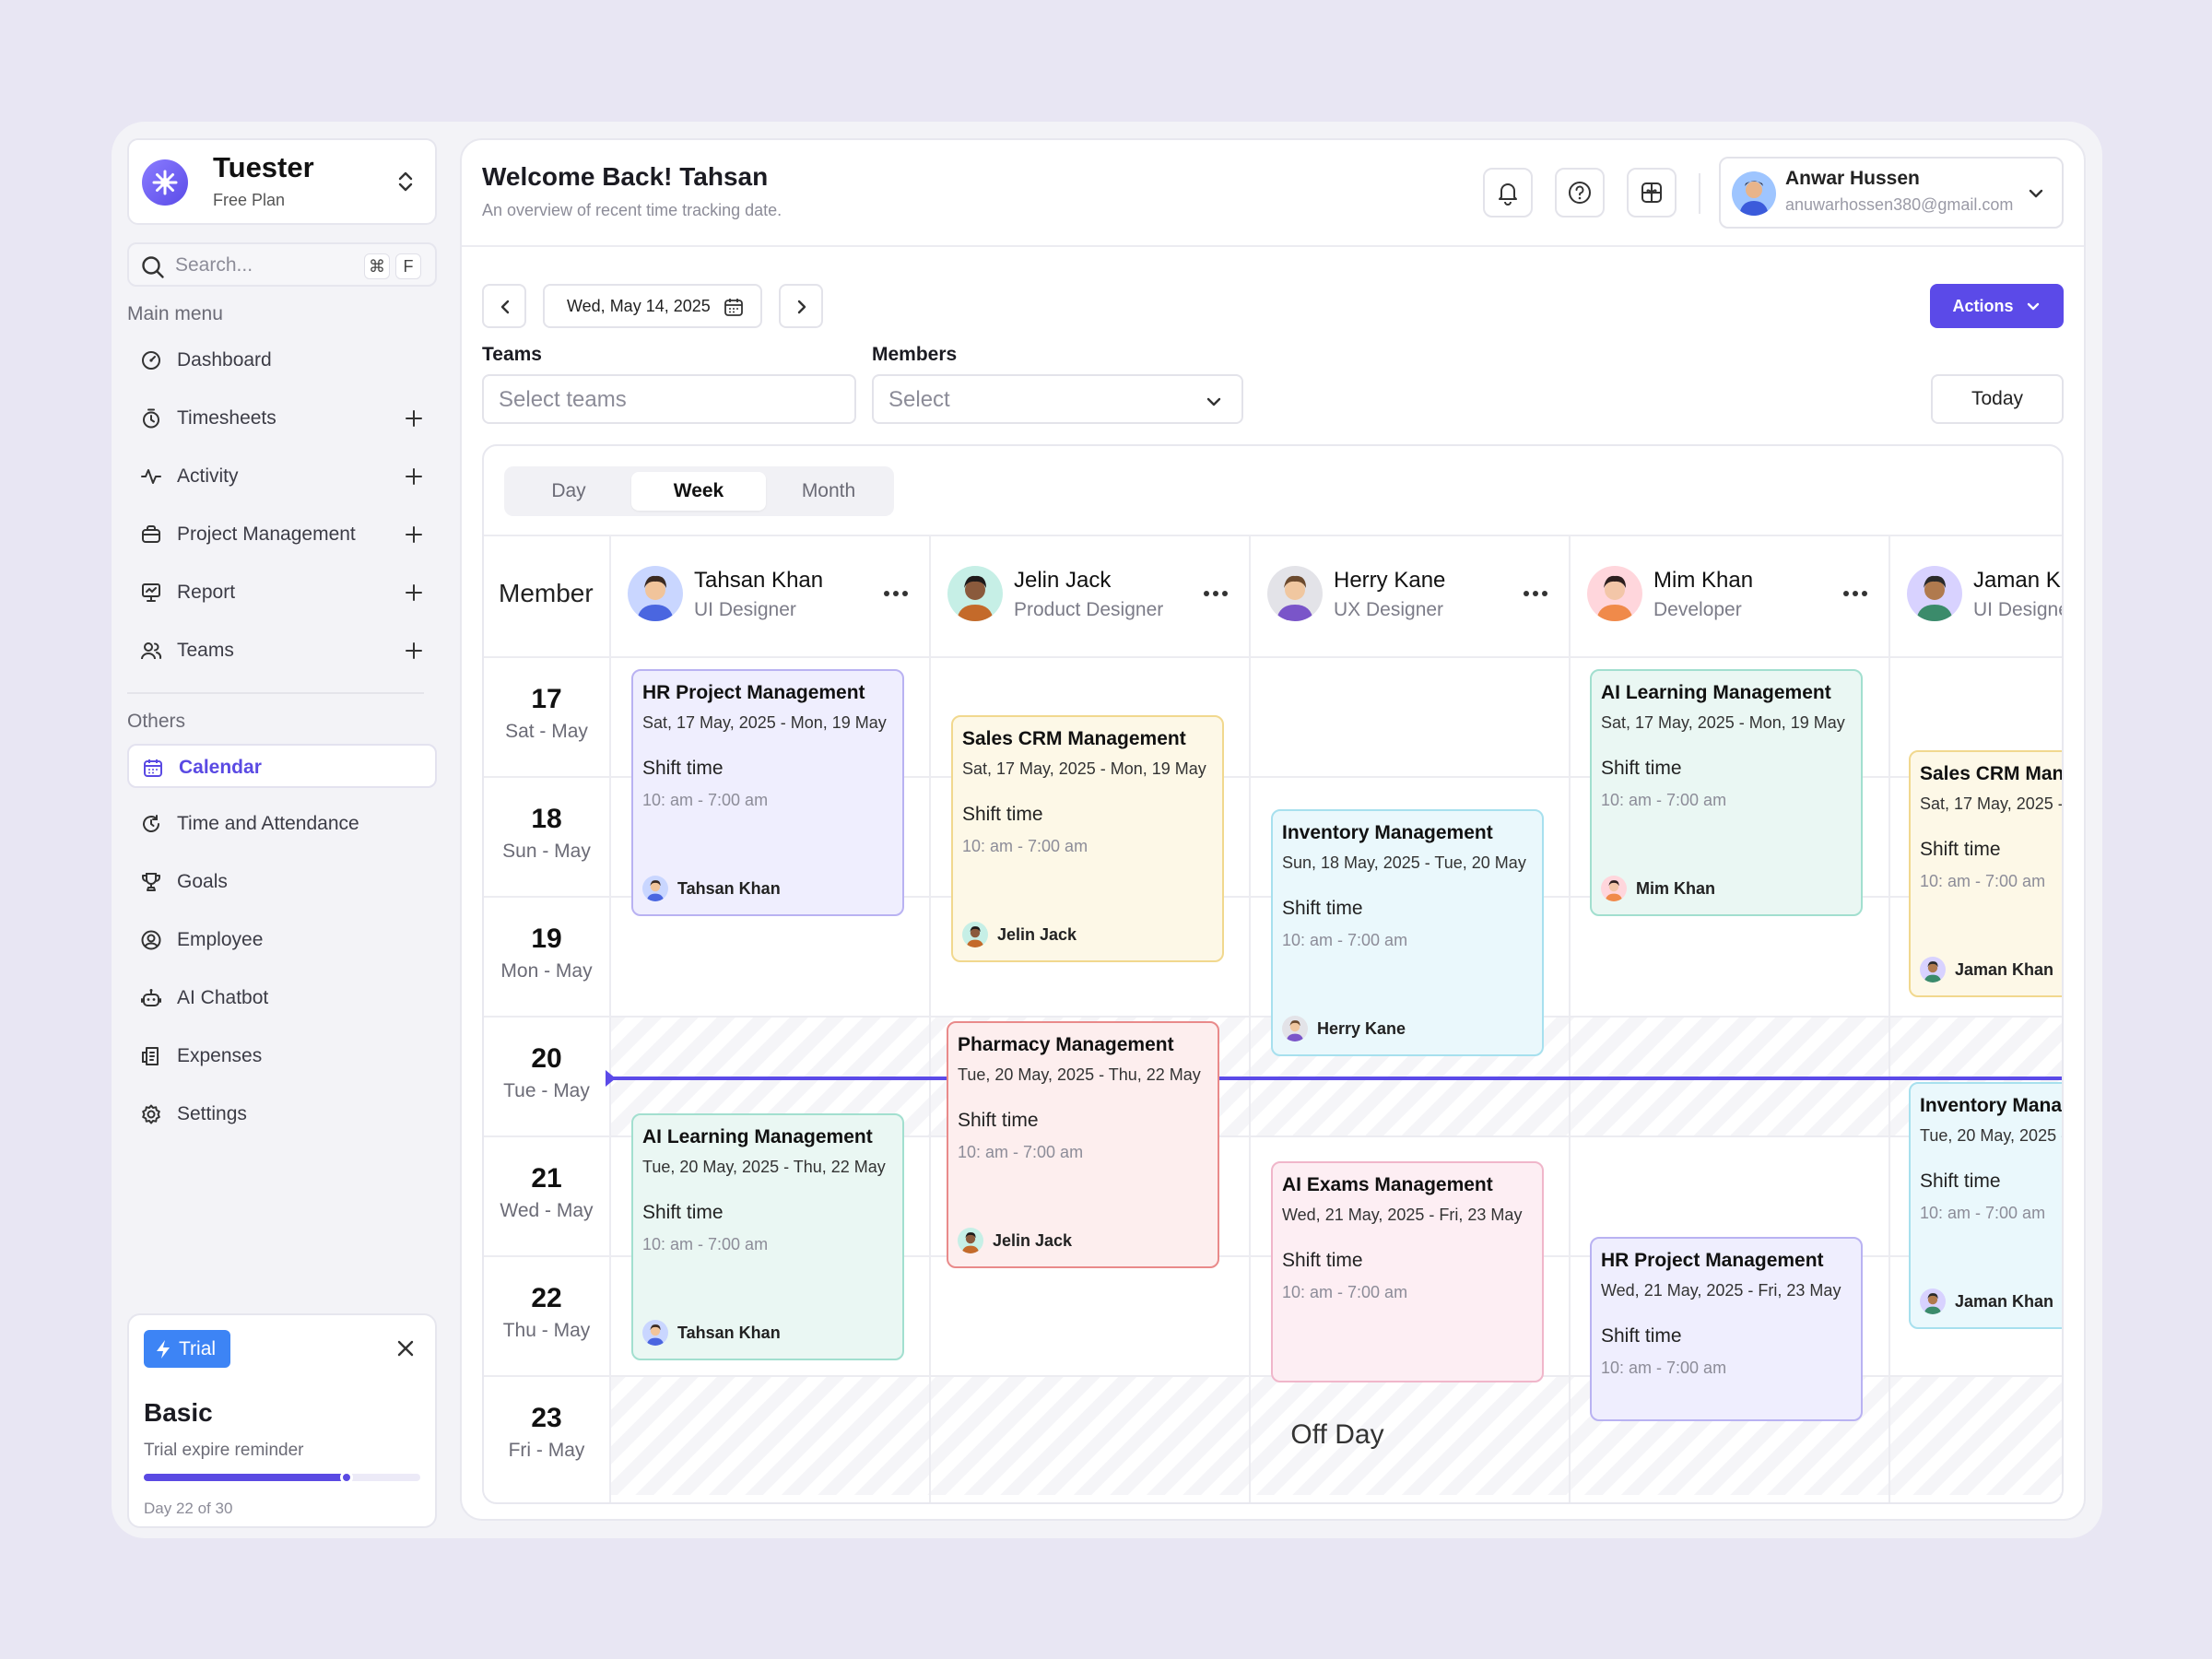  Describe the element at coordinates (282, 940) in the screenshot. I see `sidebar-item-employee: Employee` at that location.